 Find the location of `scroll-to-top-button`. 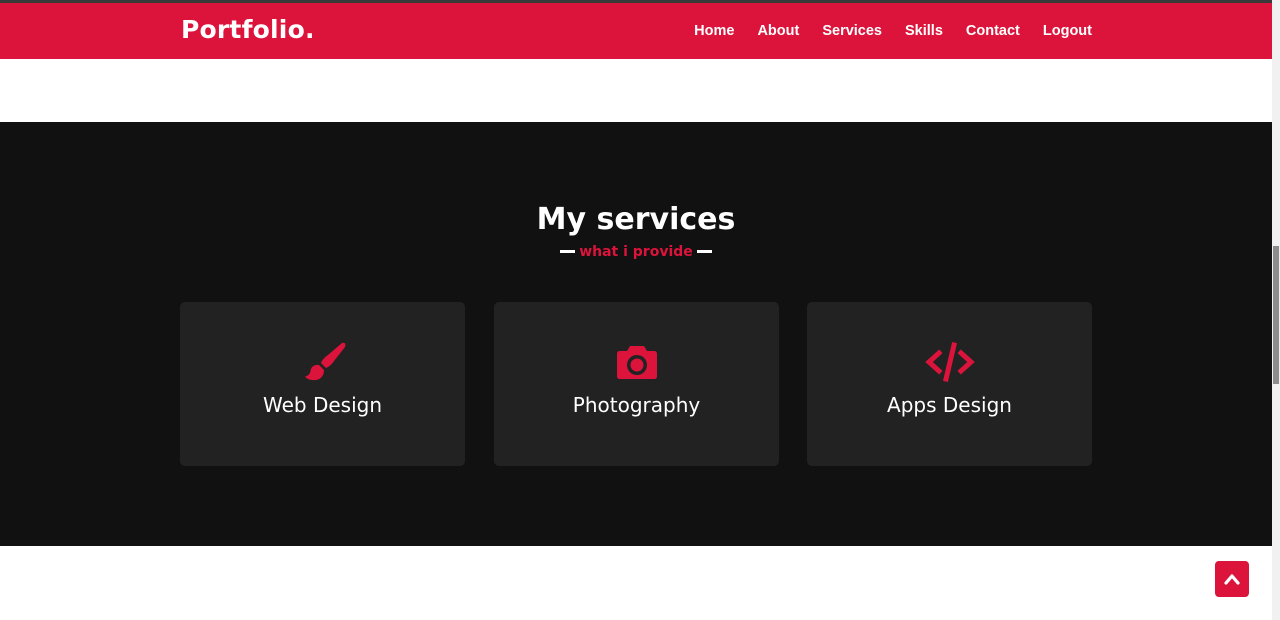

scroll-to-top-button is located at coordinates (1232, 579).